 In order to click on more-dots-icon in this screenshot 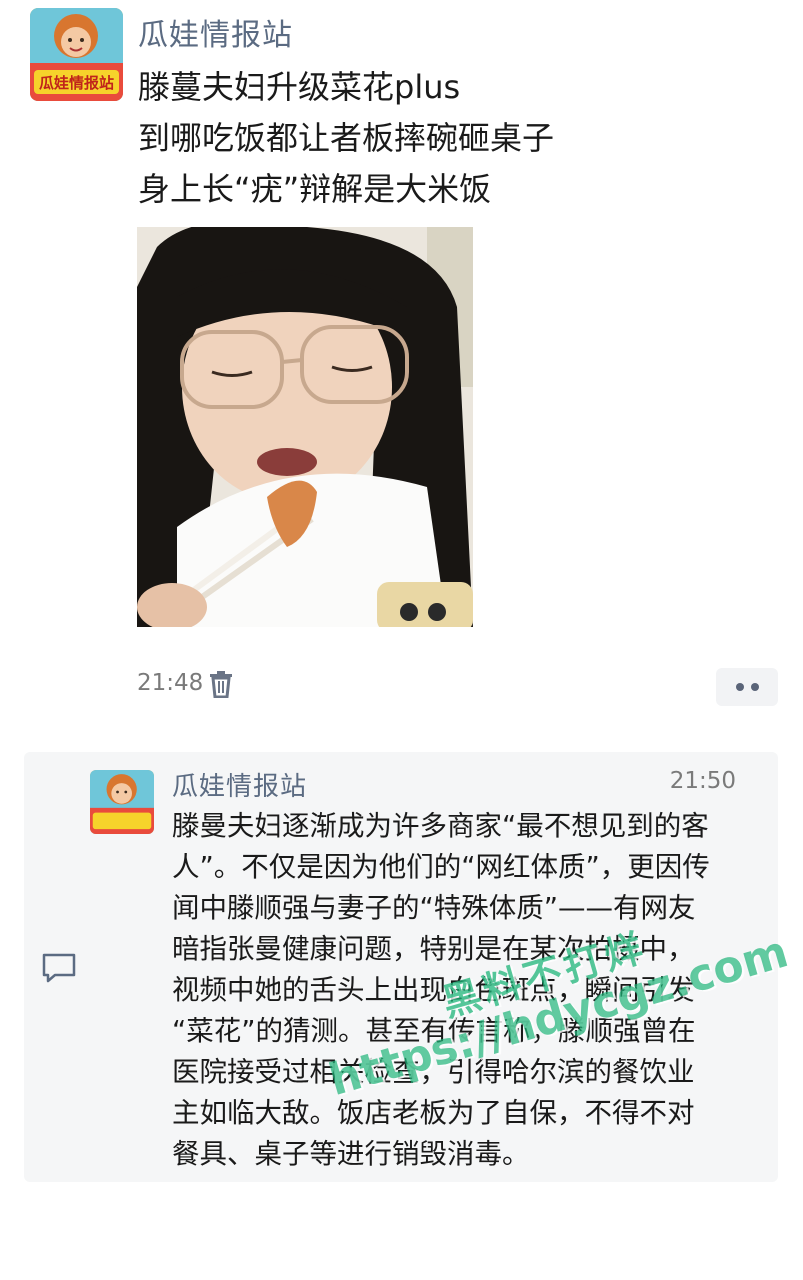, I will do `click(747, 687)`.